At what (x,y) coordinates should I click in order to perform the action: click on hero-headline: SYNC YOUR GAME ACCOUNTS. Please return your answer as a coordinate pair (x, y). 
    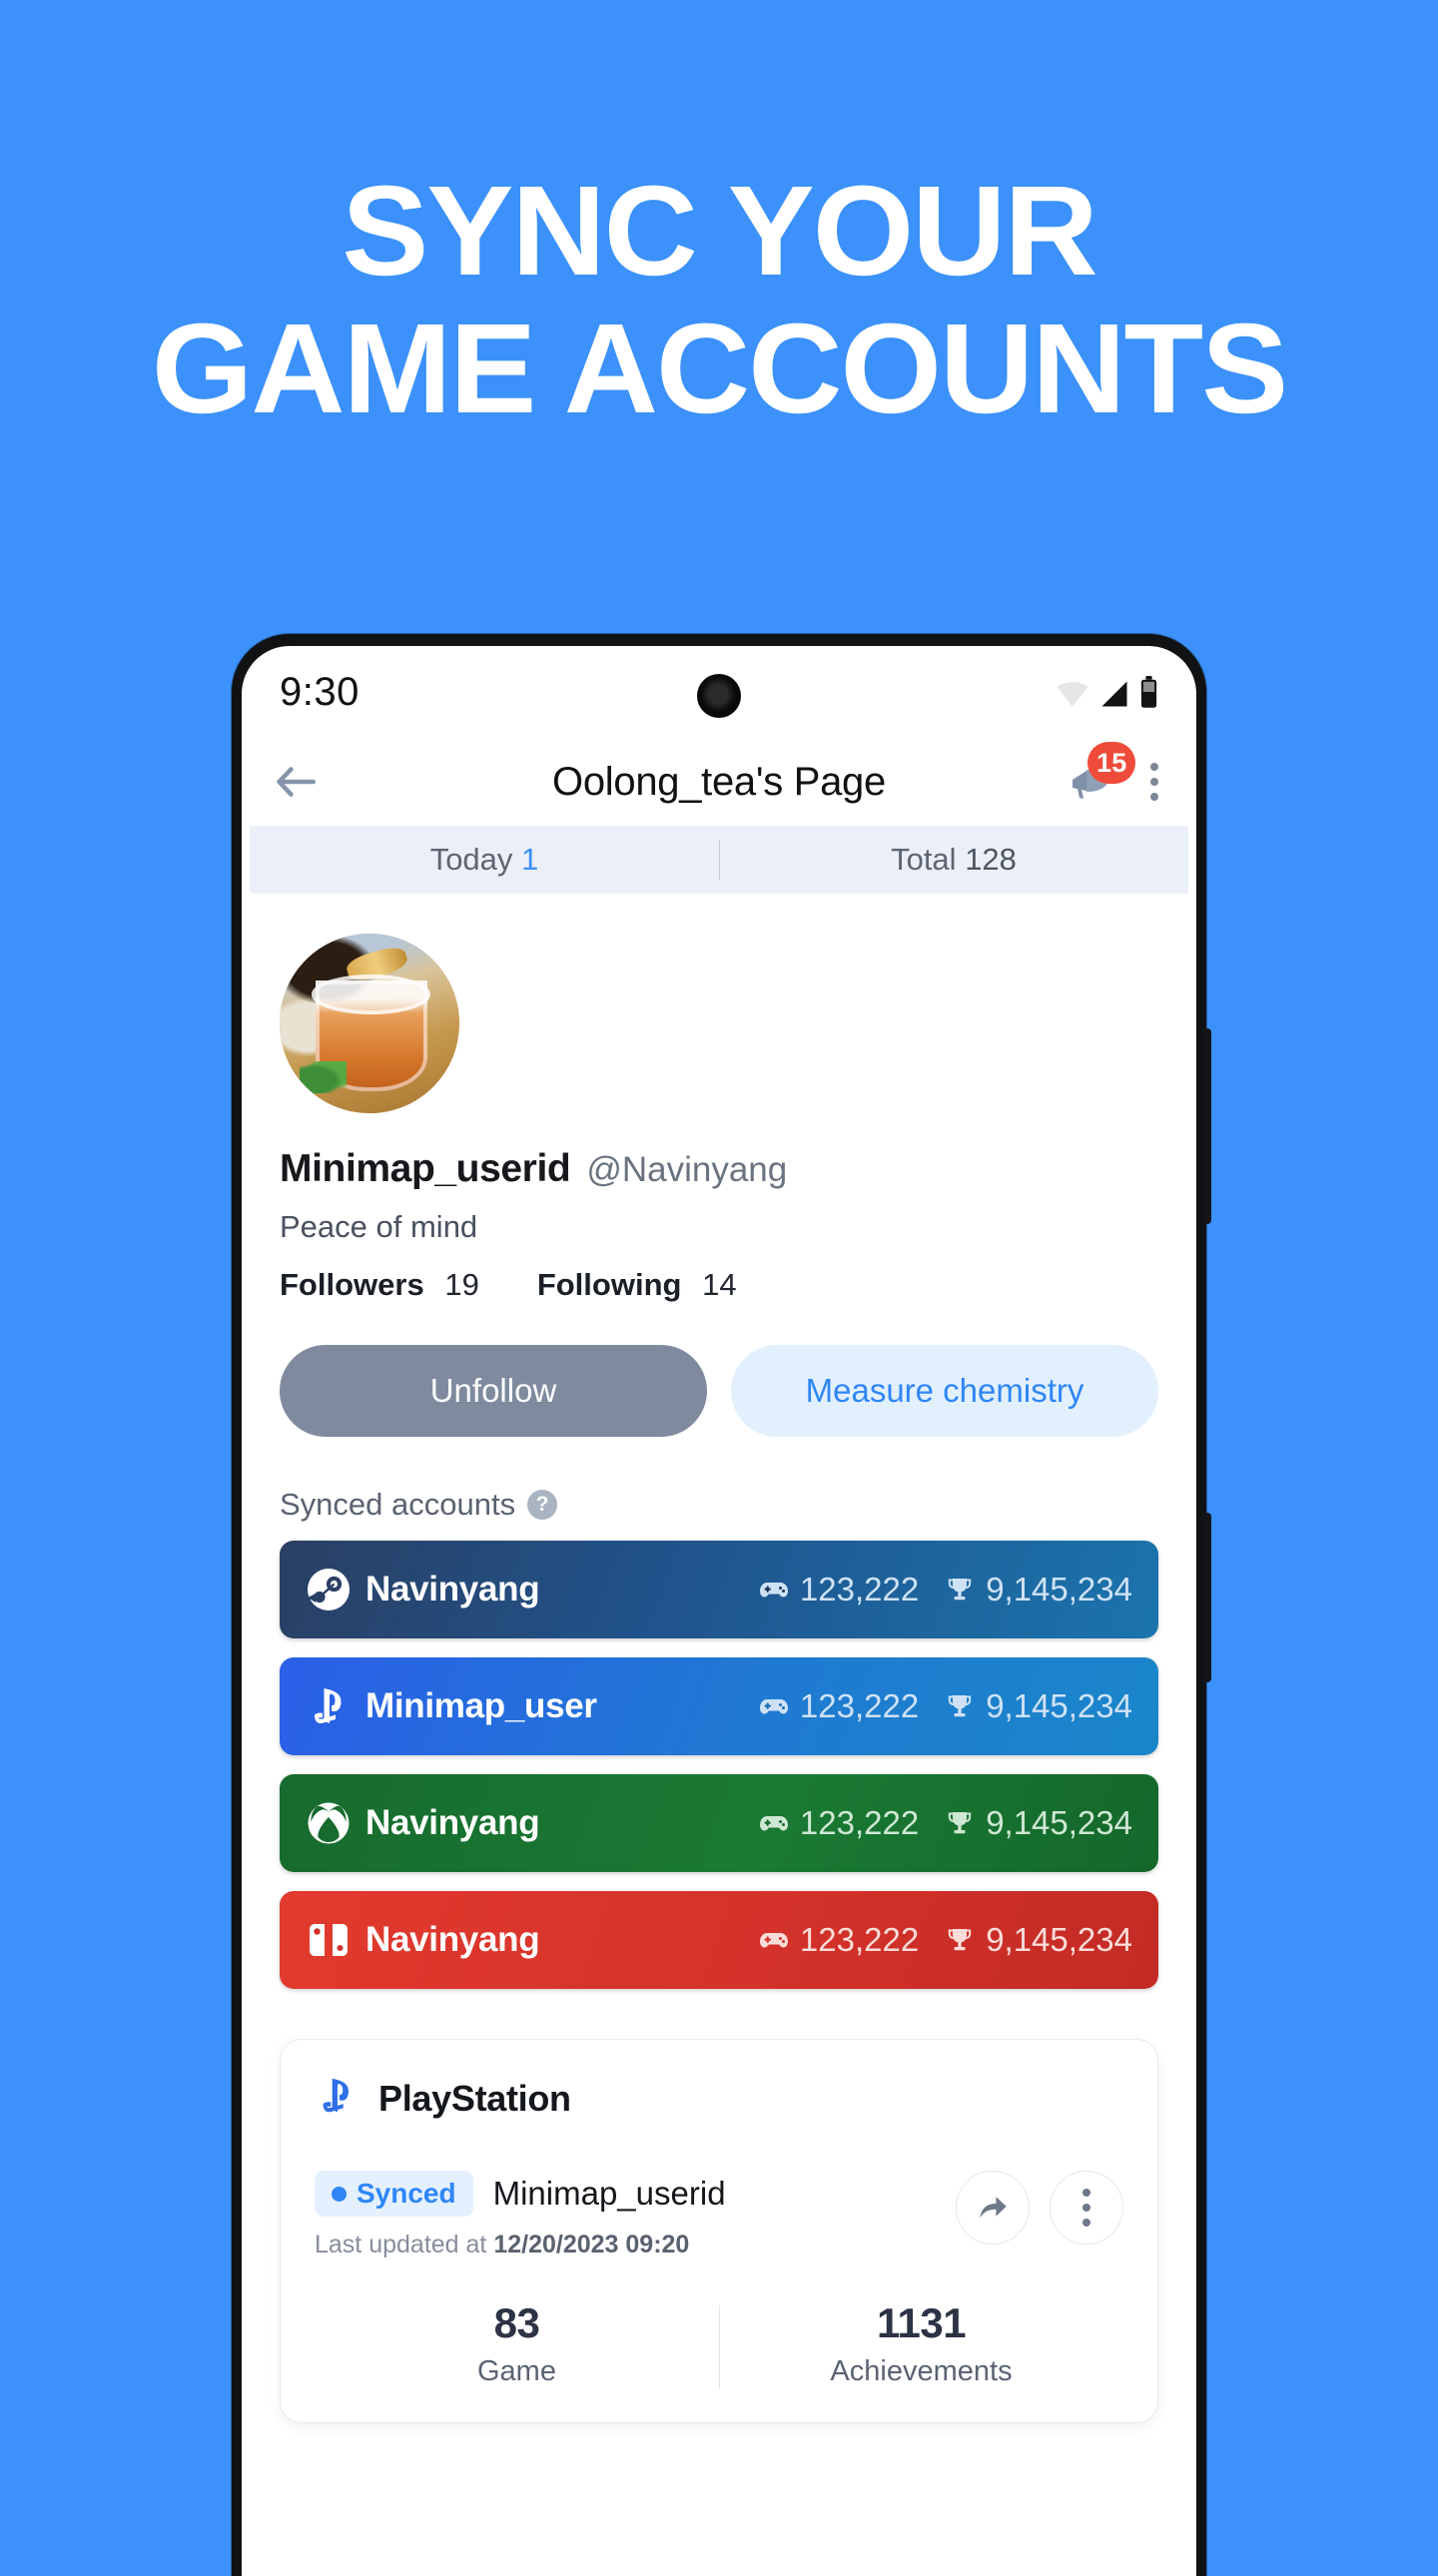
    Looking at the image, I should click on (719, 300).